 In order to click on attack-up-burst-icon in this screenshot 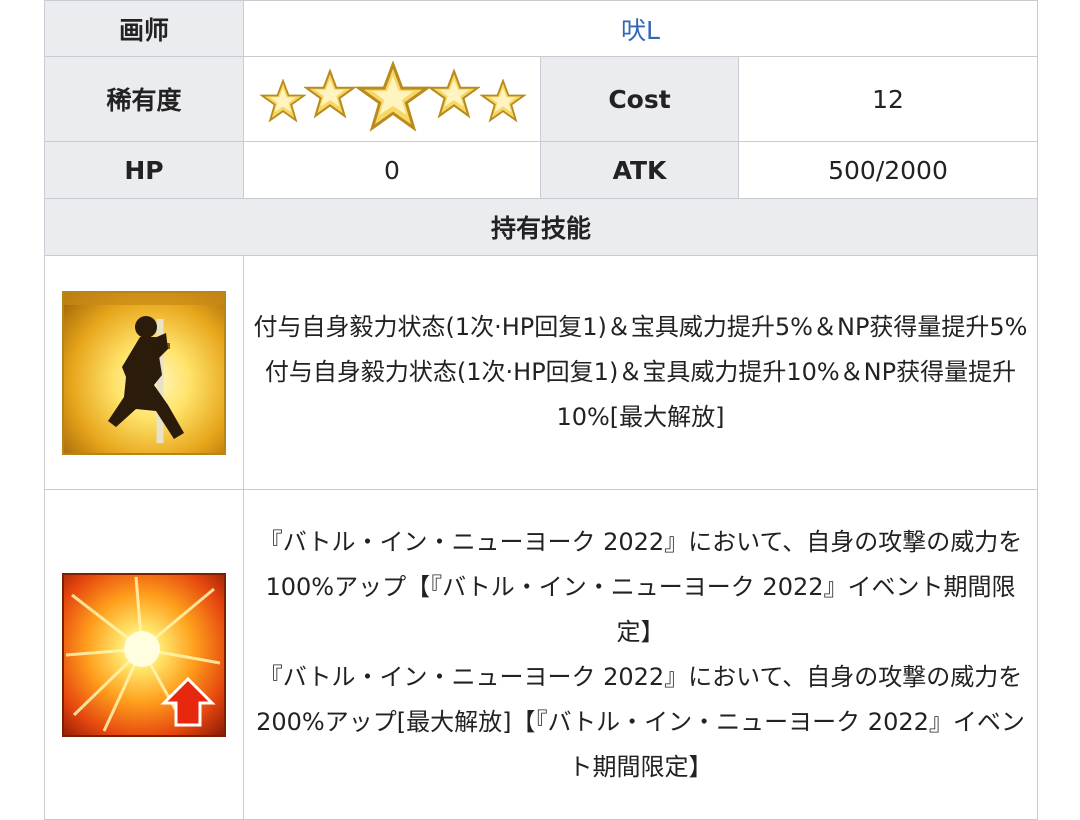, I will do `click(144, 654)`.